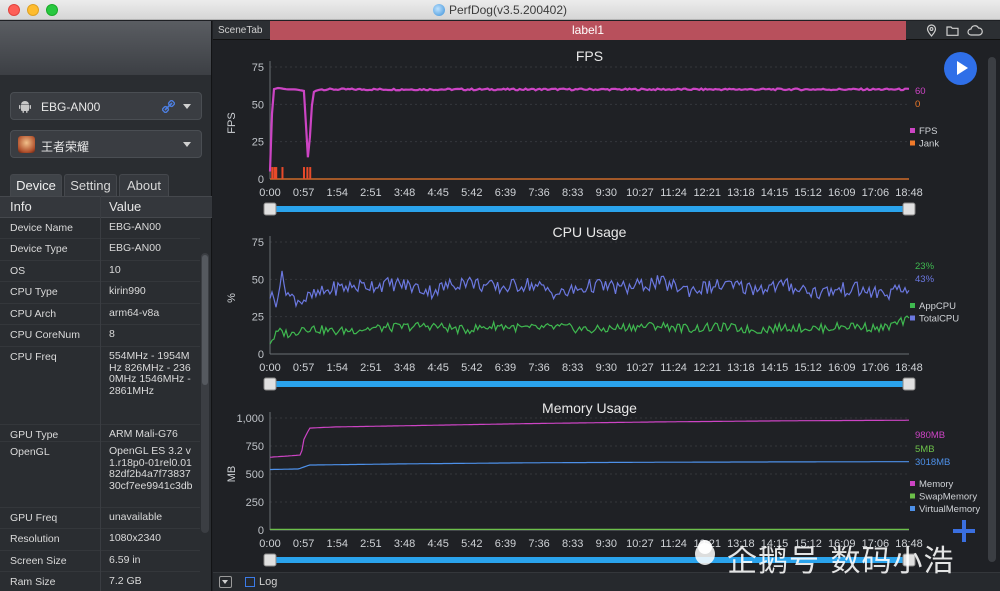  Describe the element at coordinates (937, 306) in the screenshot. I see `legend-entry: AppCPU` at that location.